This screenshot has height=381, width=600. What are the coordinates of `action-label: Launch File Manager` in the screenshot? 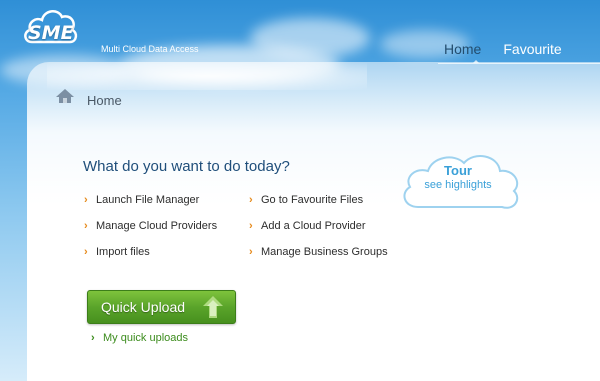 It's located at (148, 200).